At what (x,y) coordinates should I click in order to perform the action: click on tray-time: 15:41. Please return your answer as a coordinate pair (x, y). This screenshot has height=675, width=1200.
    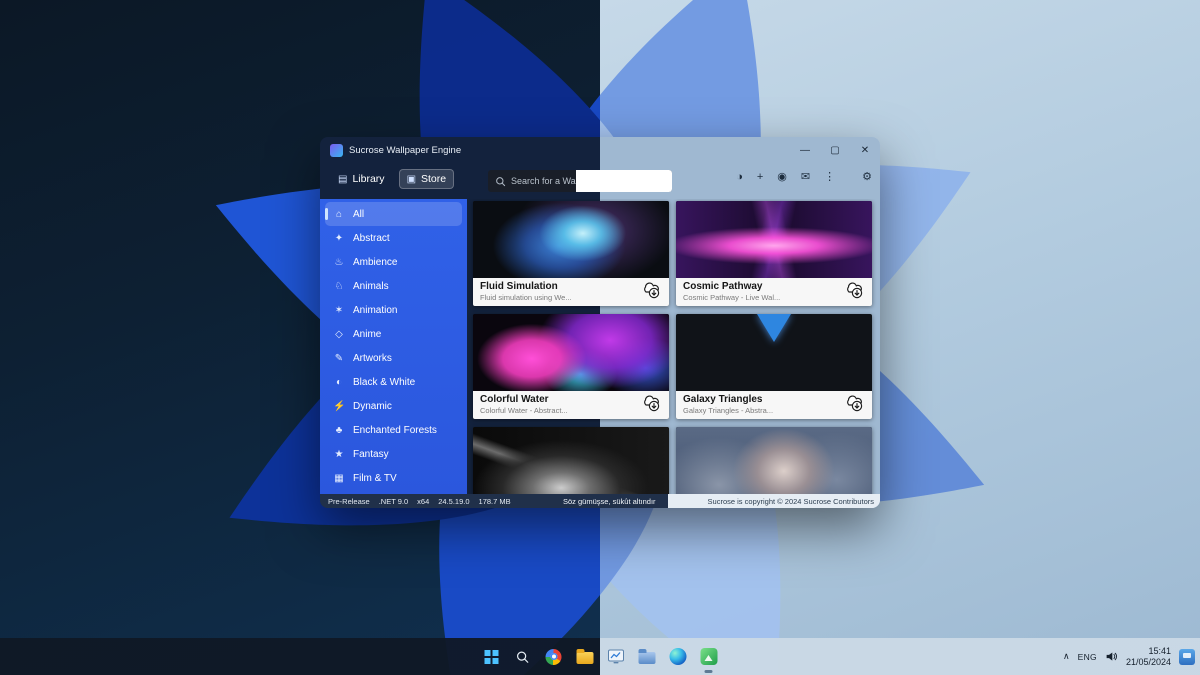
    Looking at the image, I should click on (1159, 651).